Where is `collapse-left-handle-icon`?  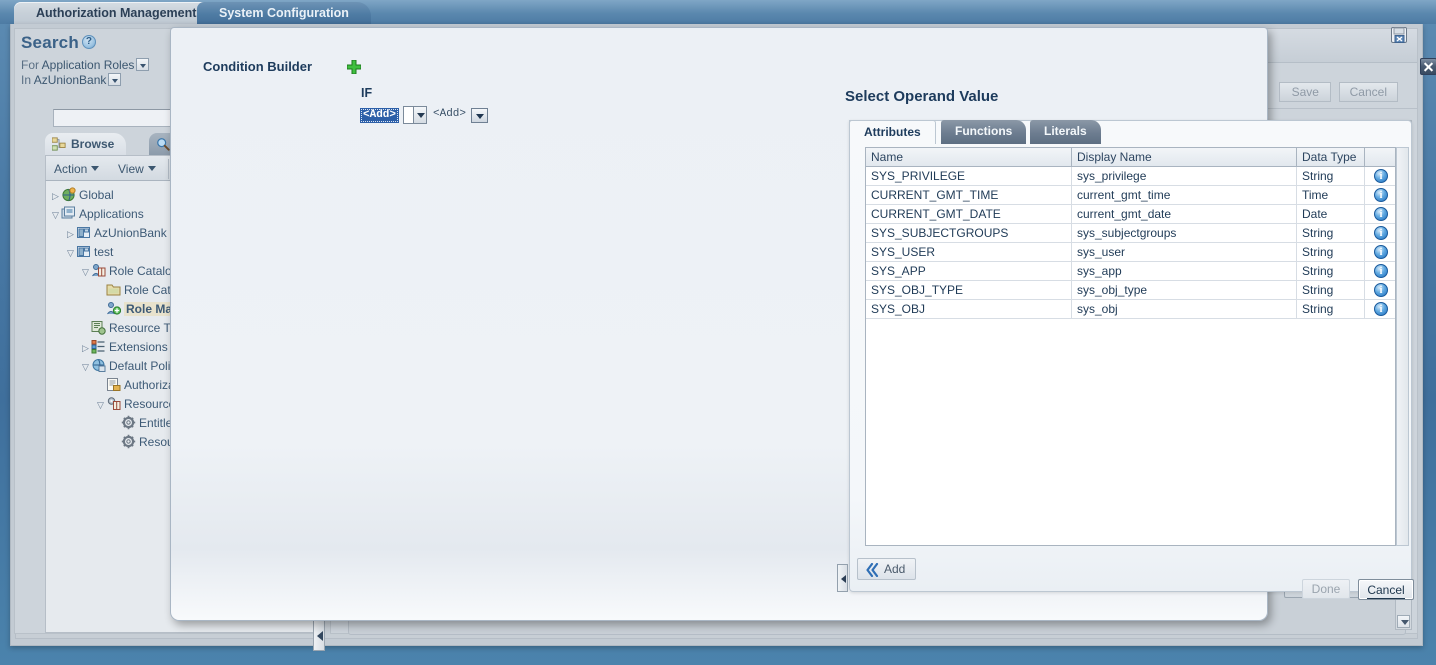
collapse-left-handle-icon is located at coordinates (843, 579).